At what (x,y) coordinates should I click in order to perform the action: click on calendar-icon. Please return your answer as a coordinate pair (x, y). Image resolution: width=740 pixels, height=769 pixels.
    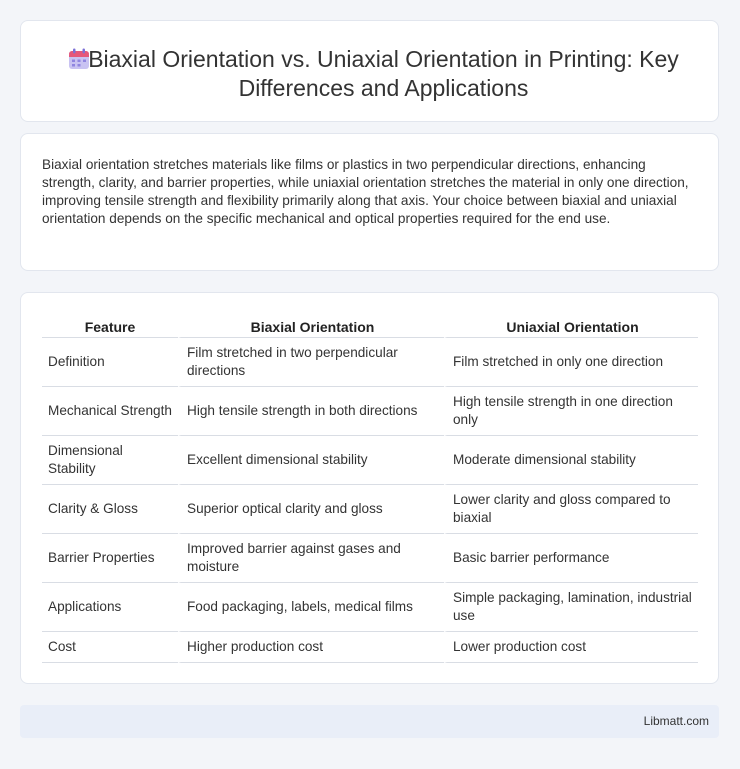
    Looking at the image, I should click on (79, 58).